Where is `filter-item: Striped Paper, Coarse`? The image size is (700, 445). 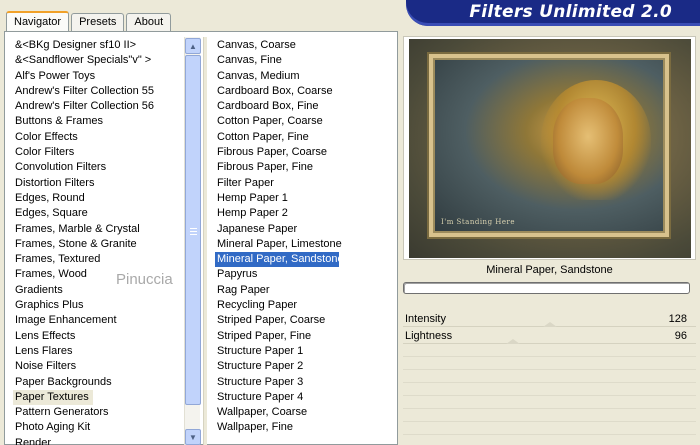
filter-item: Striped Paper, Coarse is located at coordinates (304, 320).